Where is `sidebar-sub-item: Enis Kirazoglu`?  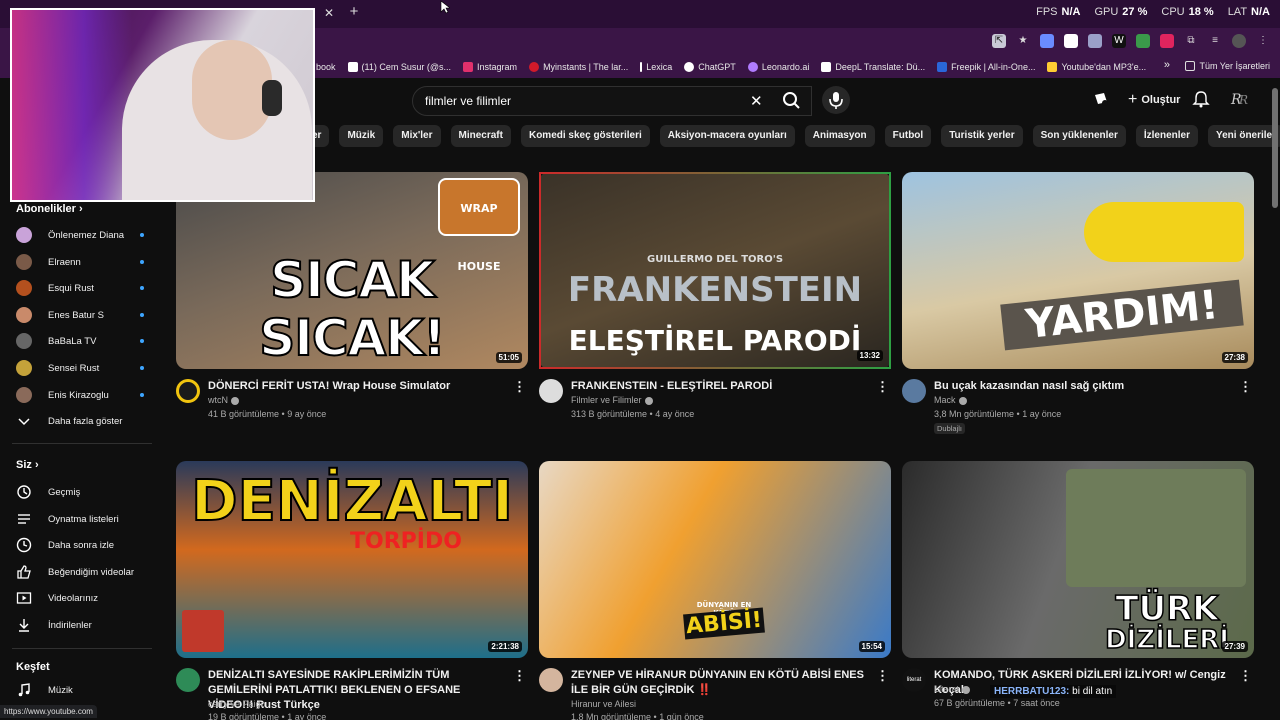
sidebar-sub-item: Enis Kirazoglu is located at coordinates (81, 395).